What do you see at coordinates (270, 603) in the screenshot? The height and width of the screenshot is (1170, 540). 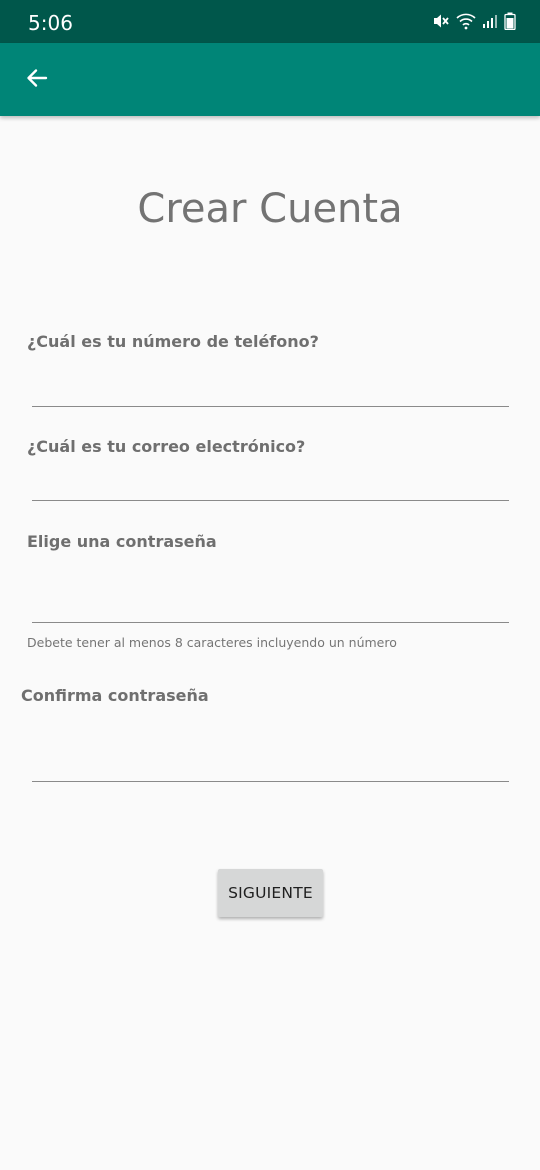 I see `password-input` at bounding box center [270, 603].